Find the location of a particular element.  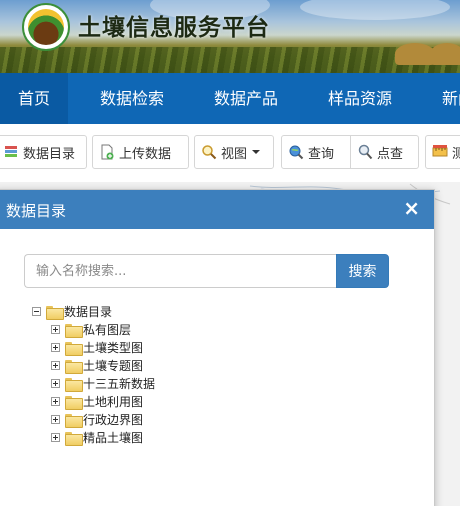

tree-item-label: 土地利用图 is located at coordinates (113, 402).